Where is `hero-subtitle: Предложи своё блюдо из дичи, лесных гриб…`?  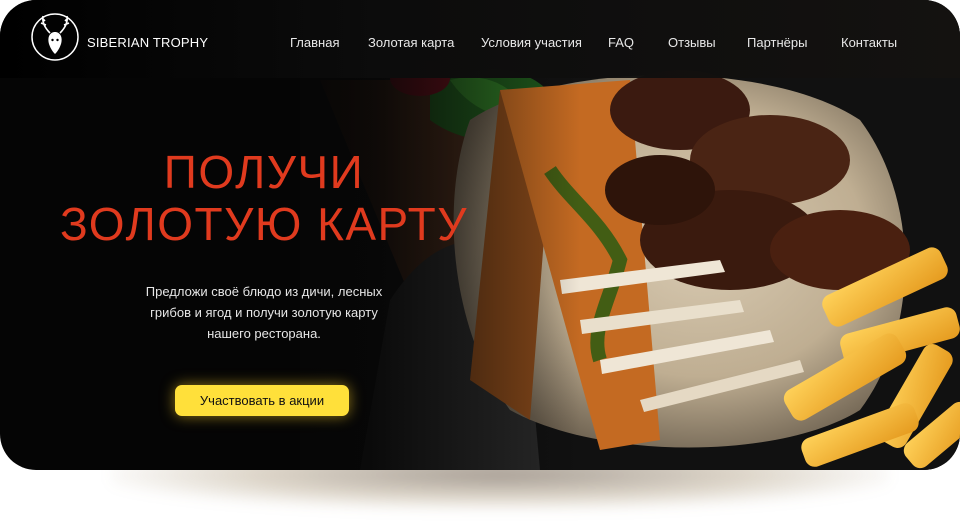 hero-subtitle: Предложи своё блюдо из дичи, лесных гриб… is located at coordinates (264, 312).